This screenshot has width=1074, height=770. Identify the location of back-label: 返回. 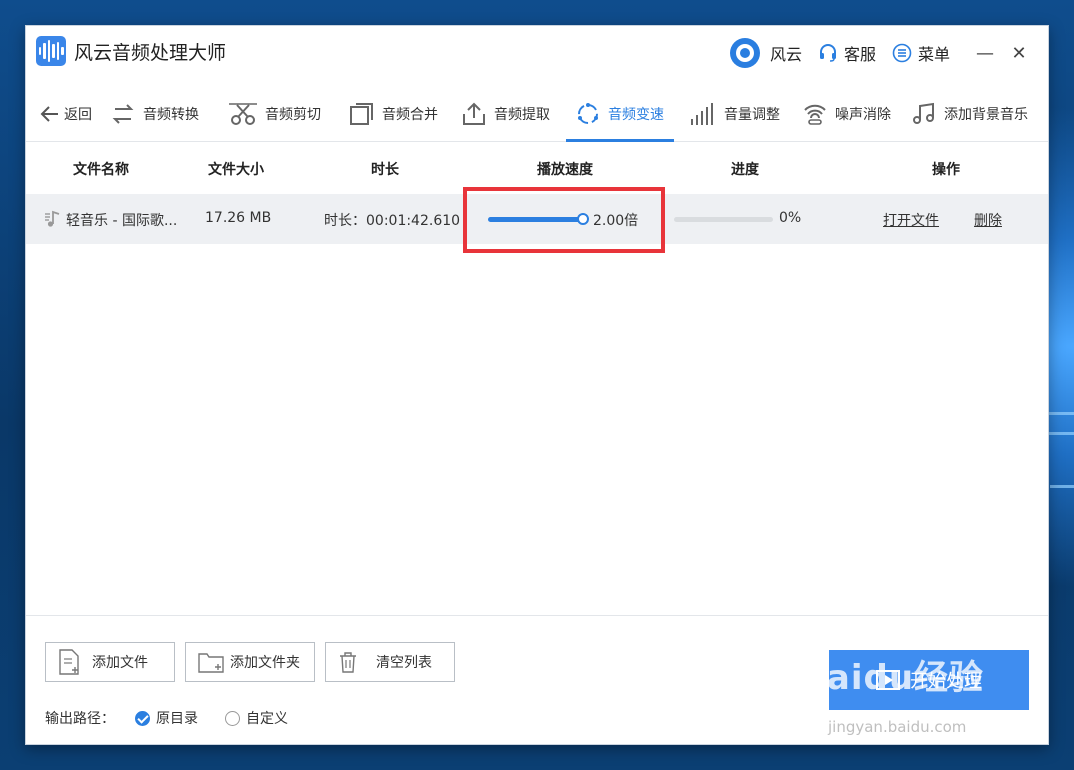
(78, 115).